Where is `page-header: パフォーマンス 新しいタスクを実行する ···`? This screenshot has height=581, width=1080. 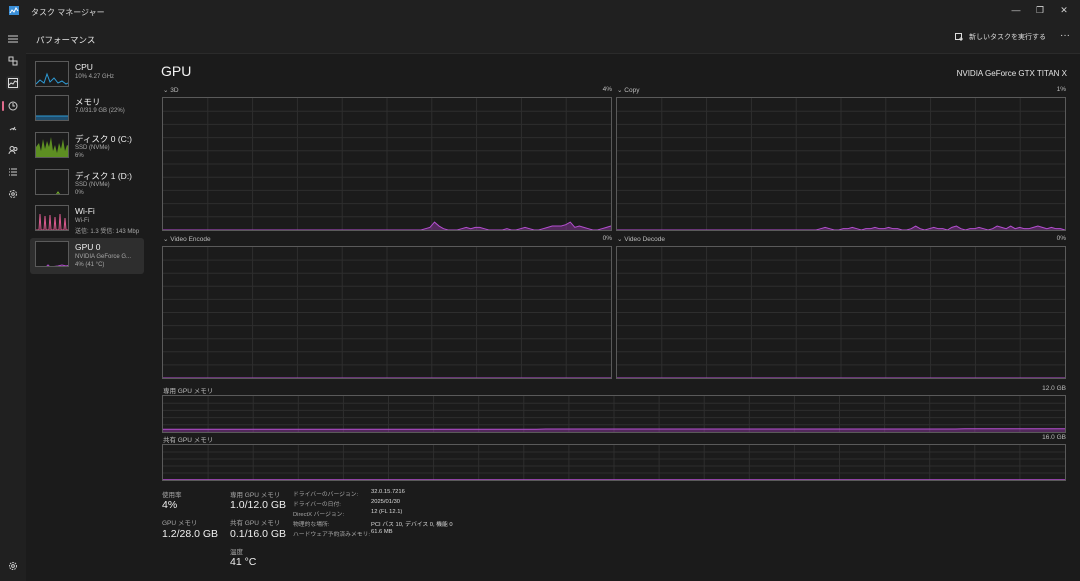
page-header: パフォーマンス 新しいタスクを実行する ··· is located at coordinates (553, 39).